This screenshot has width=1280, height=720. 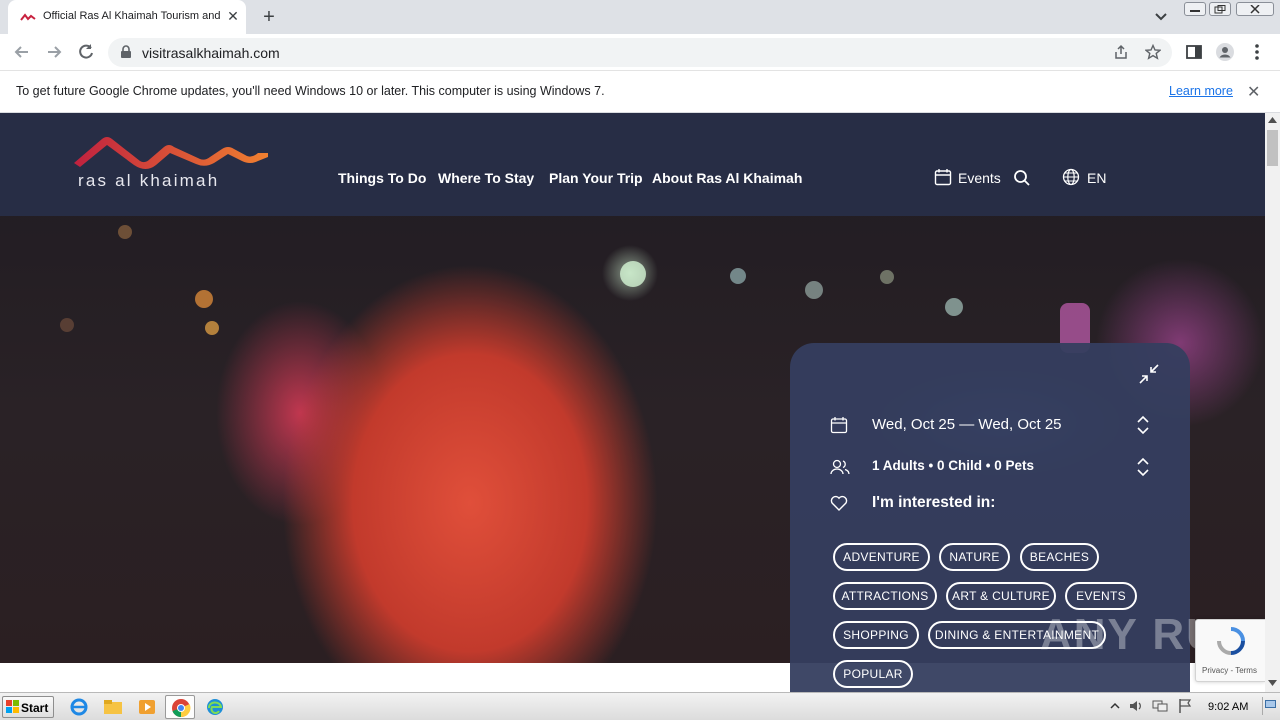 I want to click on url-text: visitrasalkhaimah.com, so click(x=211, y=53).